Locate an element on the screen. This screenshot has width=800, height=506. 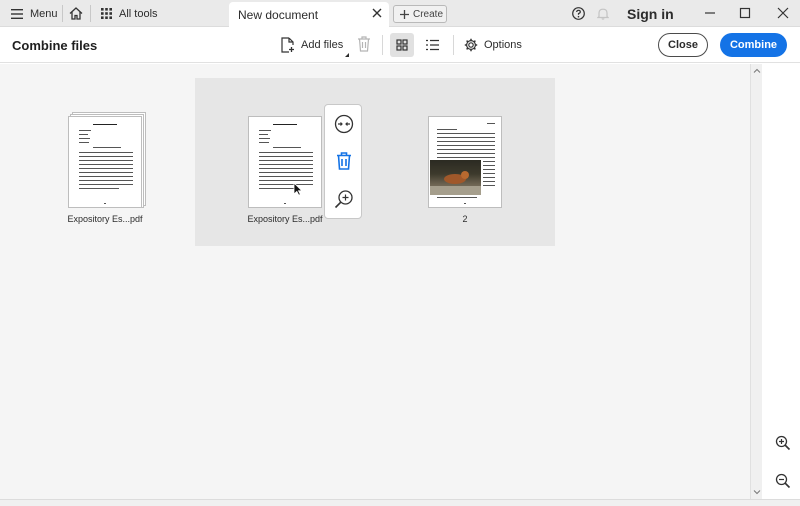
bell-icon is located at coordinates (603, 13).